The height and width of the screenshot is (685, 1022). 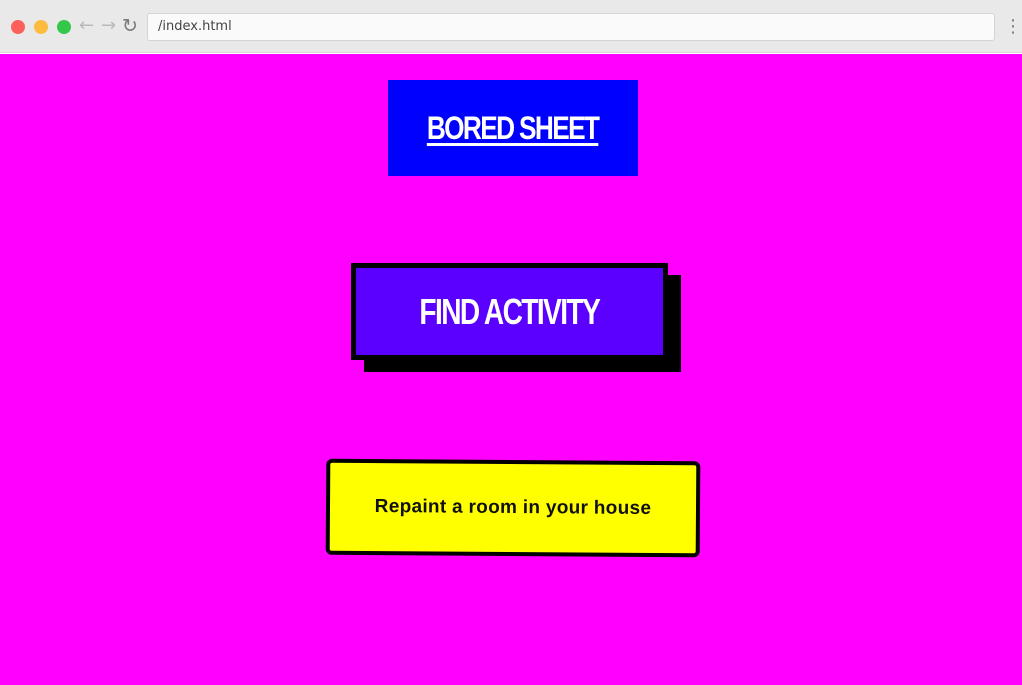 I want to click on title-box: BORED SHEET, so click(x=513, y=128).